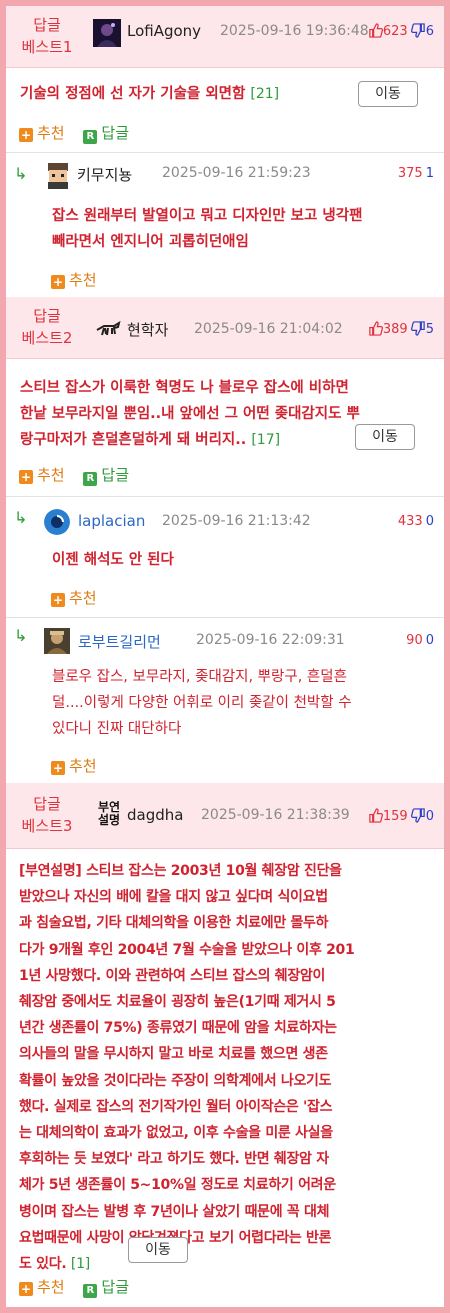  What do you see at coordinates (178, 1028) in the screenshot?
I see `comment-line: 년간 생존률이 75%) 종류였기 때문에 암을 치료하자는` at bounding box center [178, 1028].